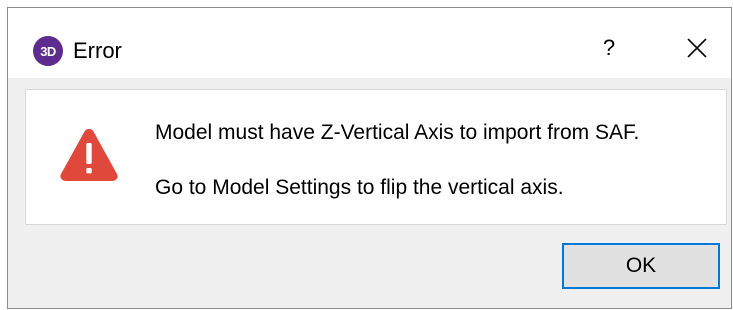  What do you see at coordinates (641, 266) in the screenshot?
I see `ok-button: OK` at bounding box center [641, 266].